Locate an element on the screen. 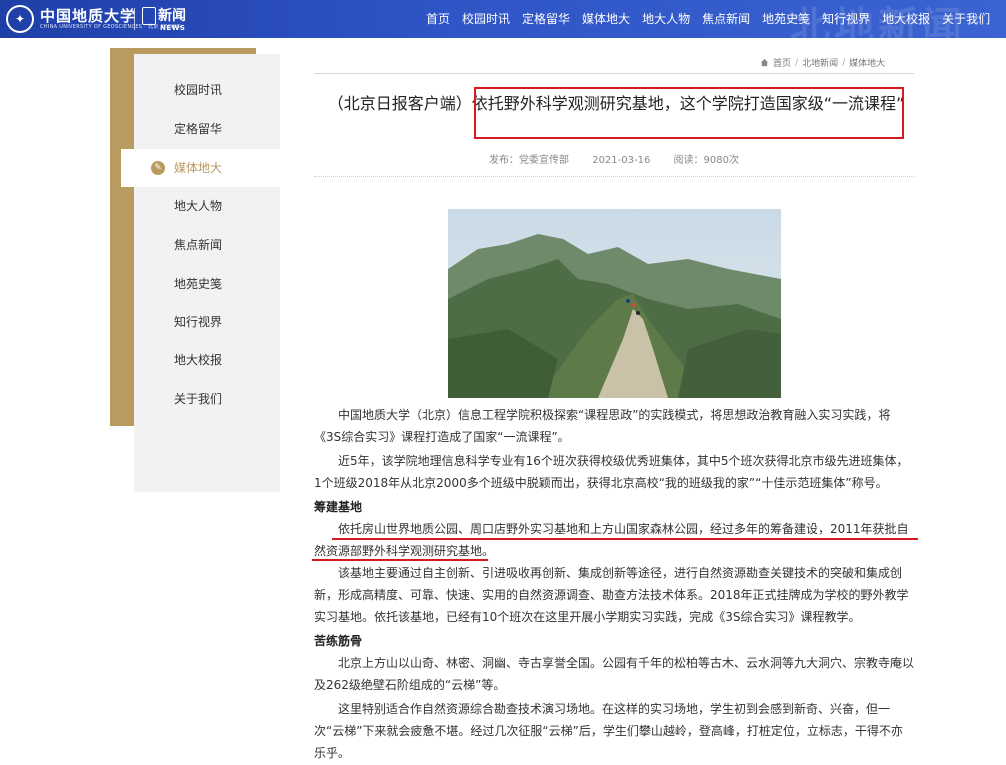  mountain-ridge-photo is located at coordinates (614, 303).